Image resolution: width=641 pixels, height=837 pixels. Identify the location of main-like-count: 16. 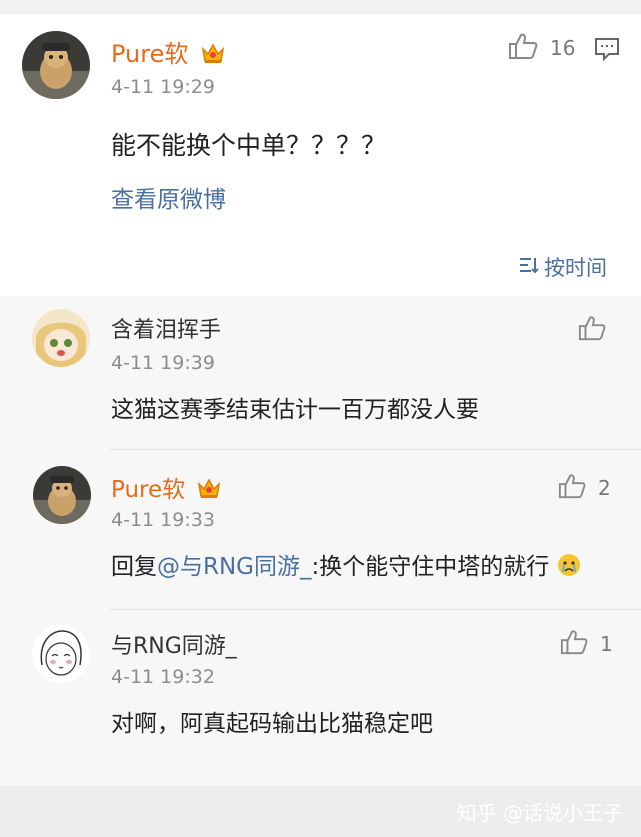
(563, 48).